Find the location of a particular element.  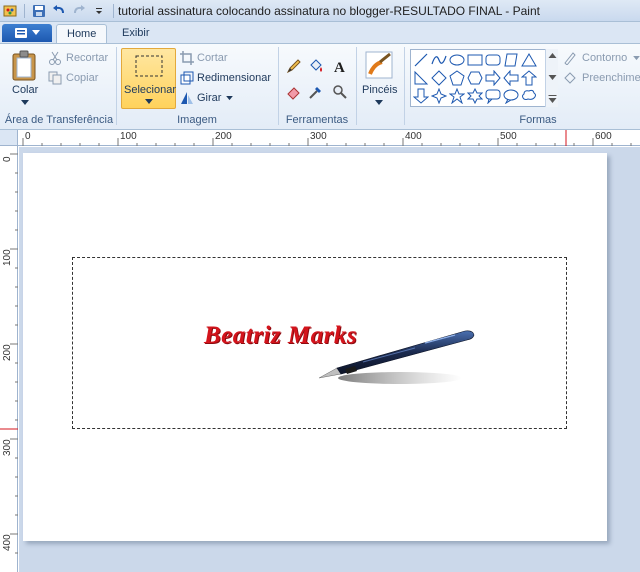

rotate-label: Girar is located at coordinates (209, 98).